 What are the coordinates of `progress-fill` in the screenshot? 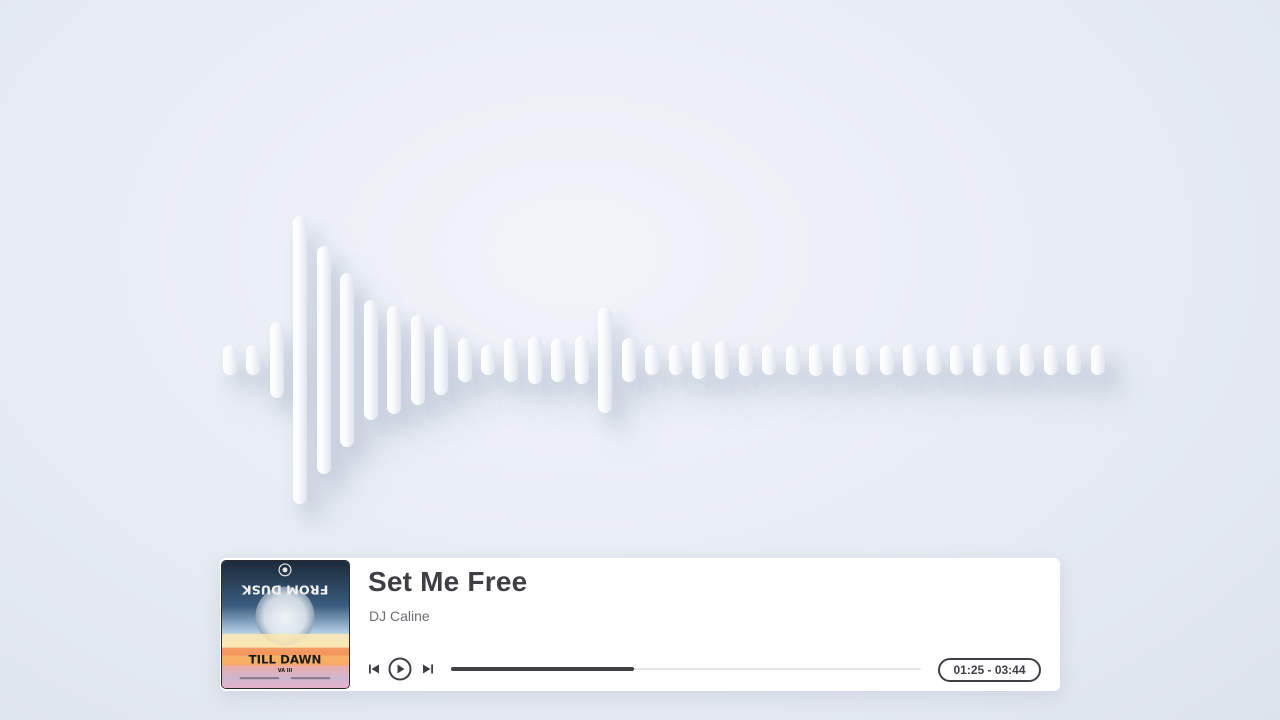 It's located at (543, 669).